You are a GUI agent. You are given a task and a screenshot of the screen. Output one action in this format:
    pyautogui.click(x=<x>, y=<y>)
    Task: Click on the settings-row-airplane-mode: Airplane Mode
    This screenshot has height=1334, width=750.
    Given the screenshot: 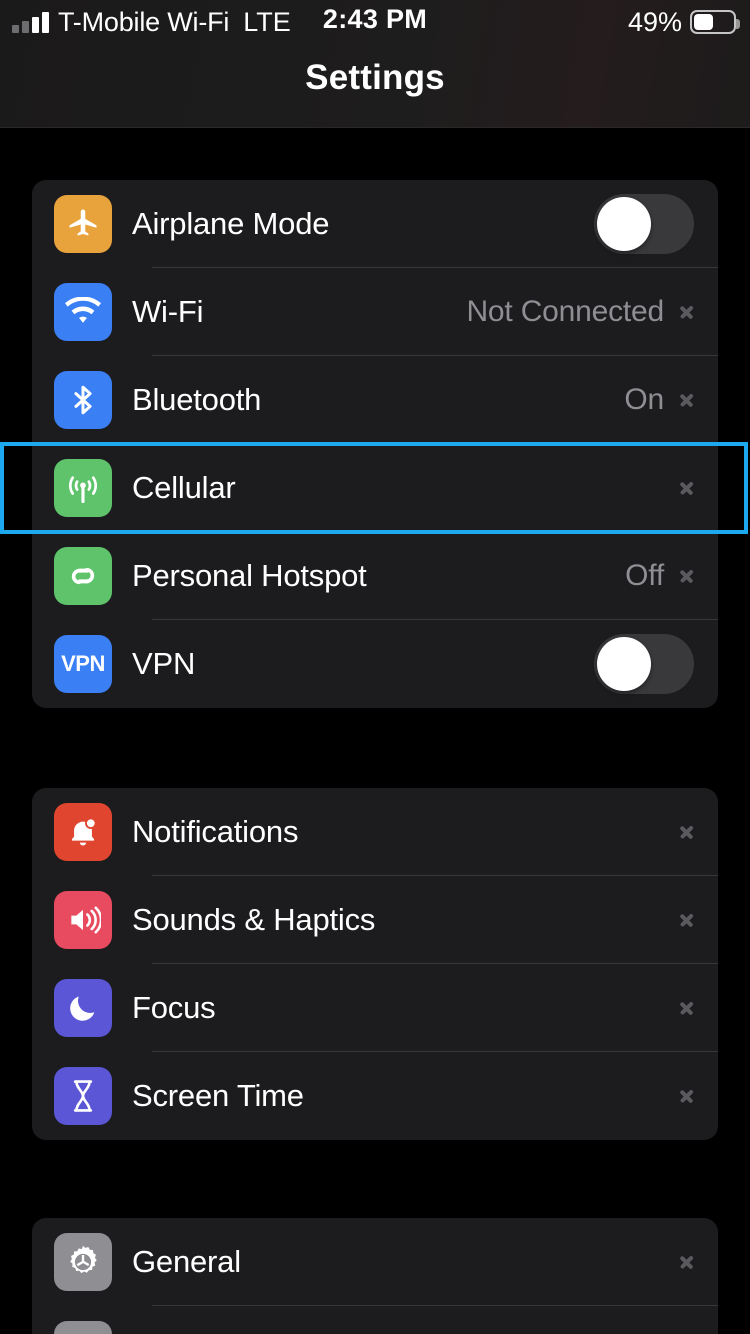 What is the action you would take?
    pyautogui.click(x=375, y=224)
    